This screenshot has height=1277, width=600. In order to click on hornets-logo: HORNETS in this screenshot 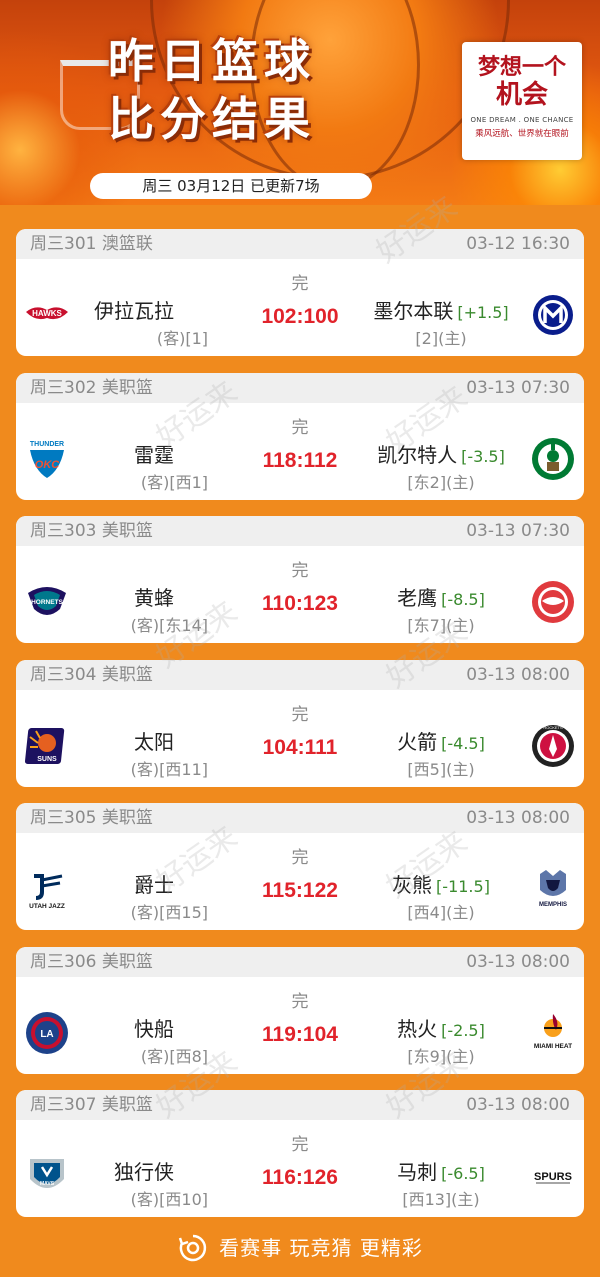, I will do `click(47, 602)`.